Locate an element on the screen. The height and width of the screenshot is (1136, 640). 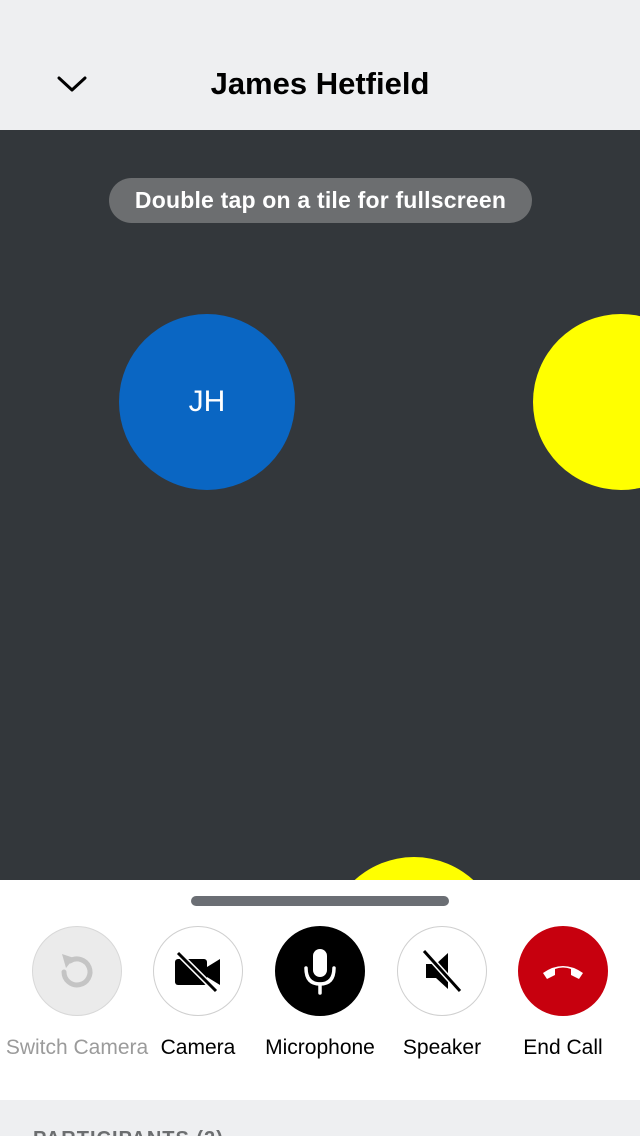
microphone-circle is located at coordinates (320, 971).